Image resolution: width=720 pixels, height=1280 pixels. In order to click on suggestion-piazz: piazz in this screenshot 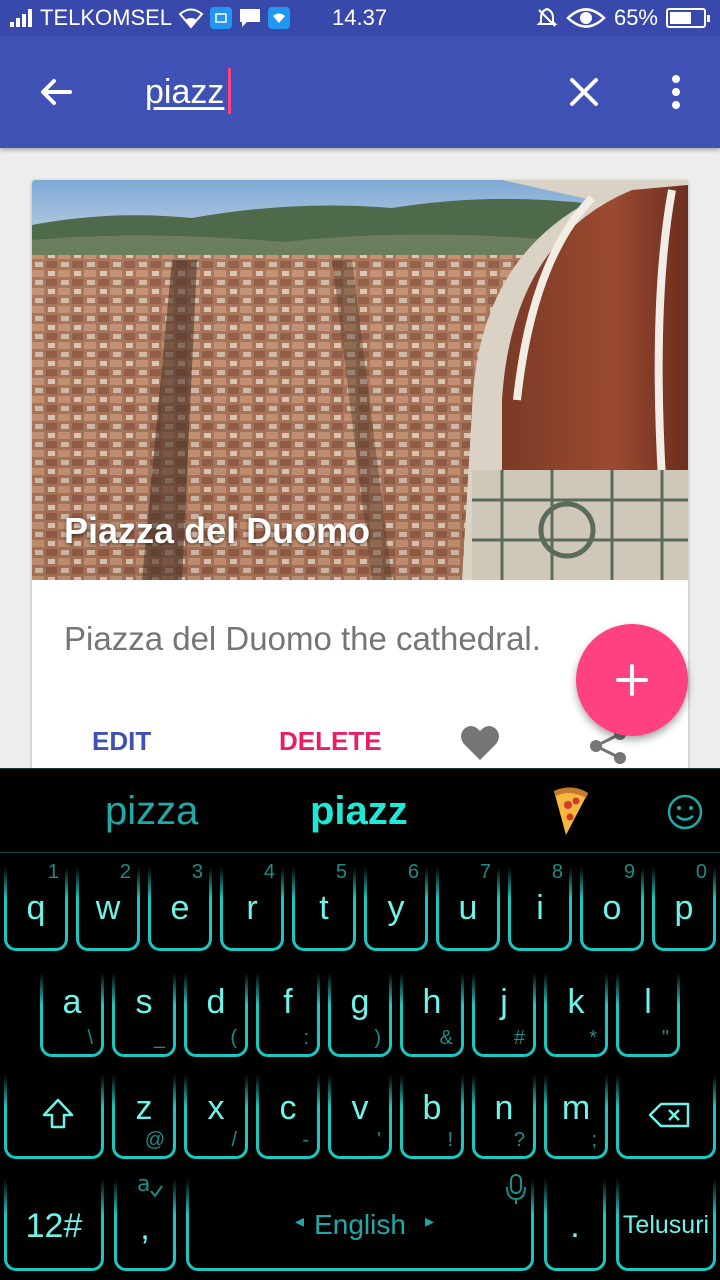, I will do `click(359, 811)`.